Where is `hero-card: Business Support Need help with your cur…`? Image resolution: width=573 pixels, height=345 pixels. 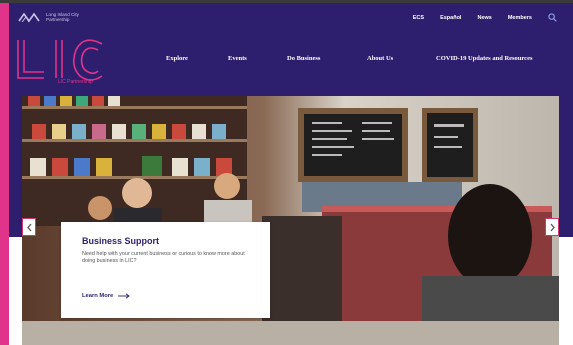
hero-card: Business Support Need help with your cur… is located at coordinates (165, 270).